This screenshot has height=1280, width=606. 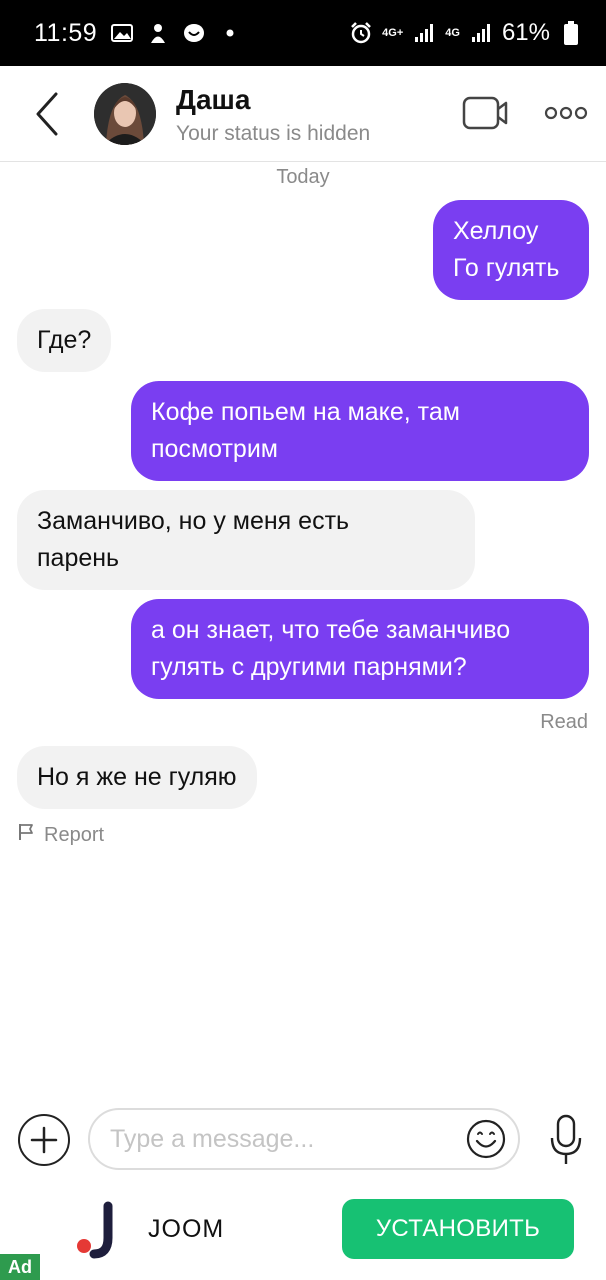 I want to click on status-bar-left: 11:59, so click(x=137, y=33).